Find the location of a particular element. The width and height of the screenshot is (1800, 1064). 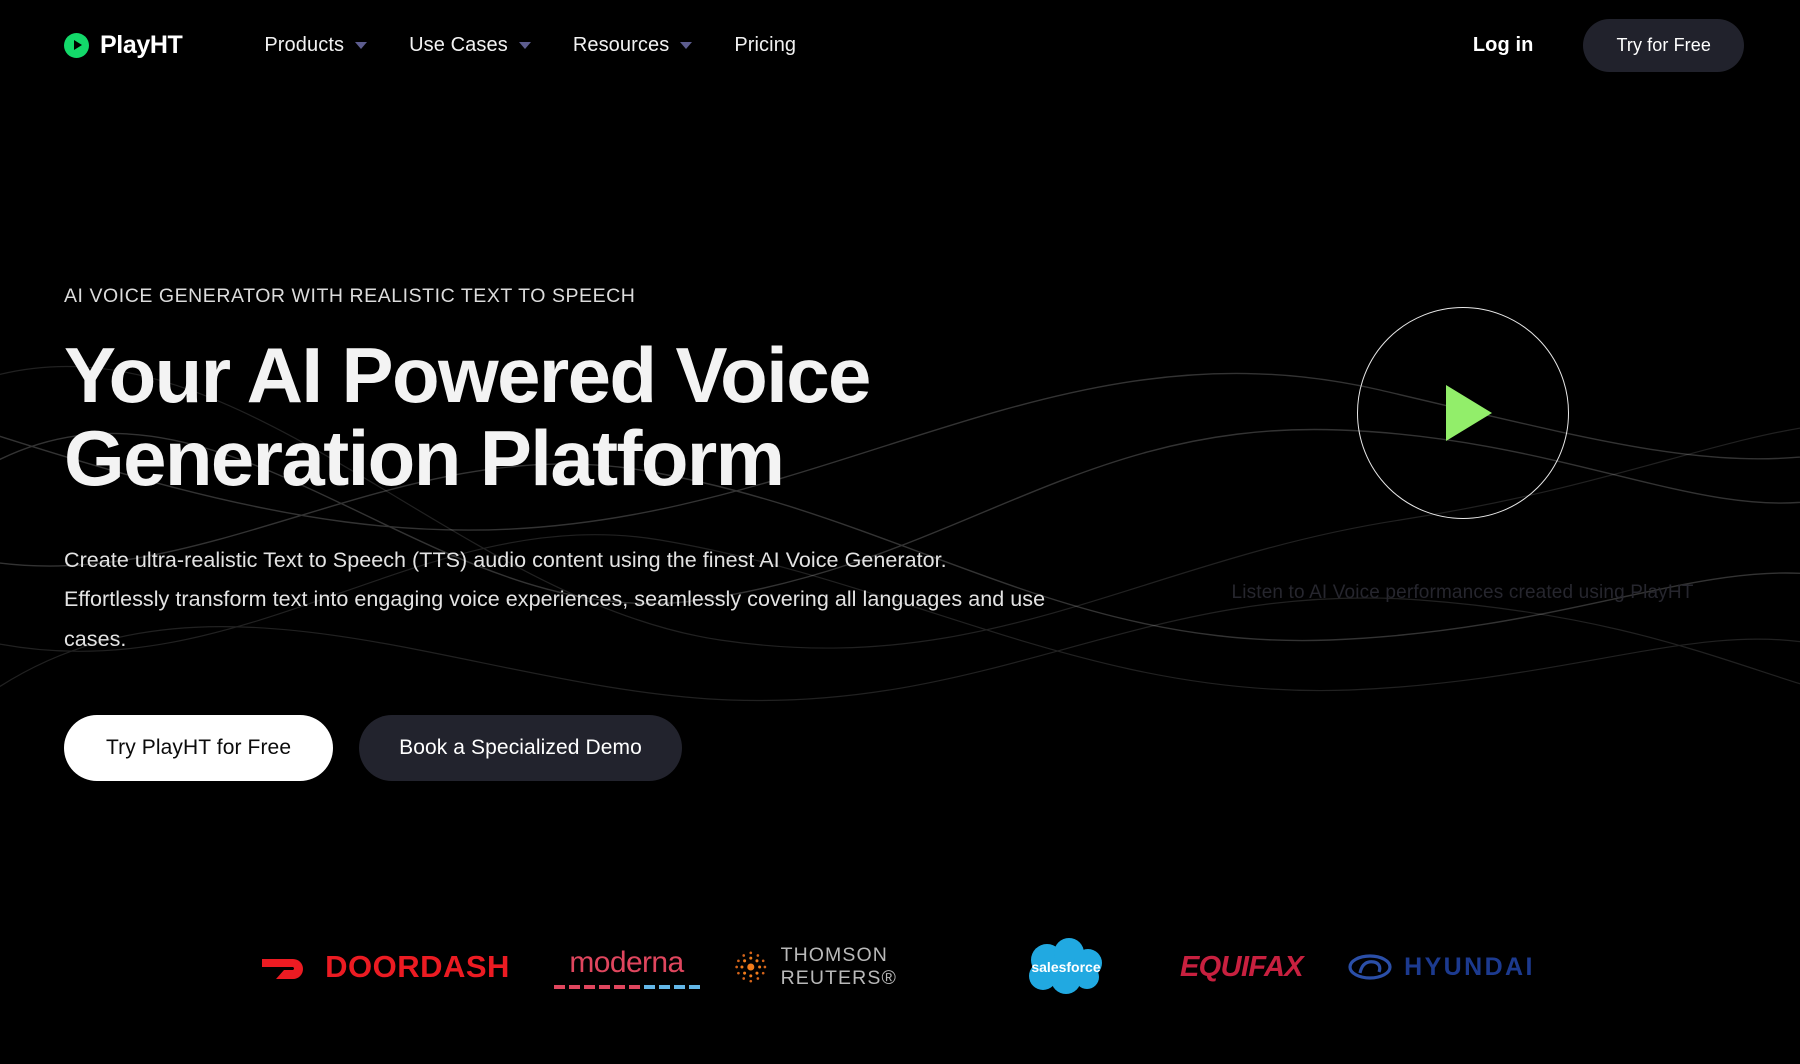

nav-item-pricing: Pricing is located at coordinates (765, 45).